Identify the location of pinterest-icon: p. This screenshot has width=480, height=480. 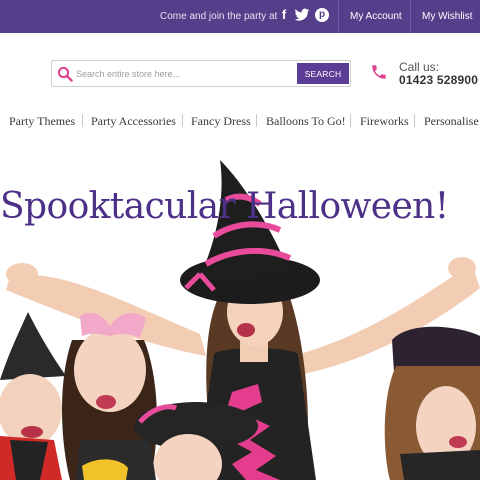
(323, 15).